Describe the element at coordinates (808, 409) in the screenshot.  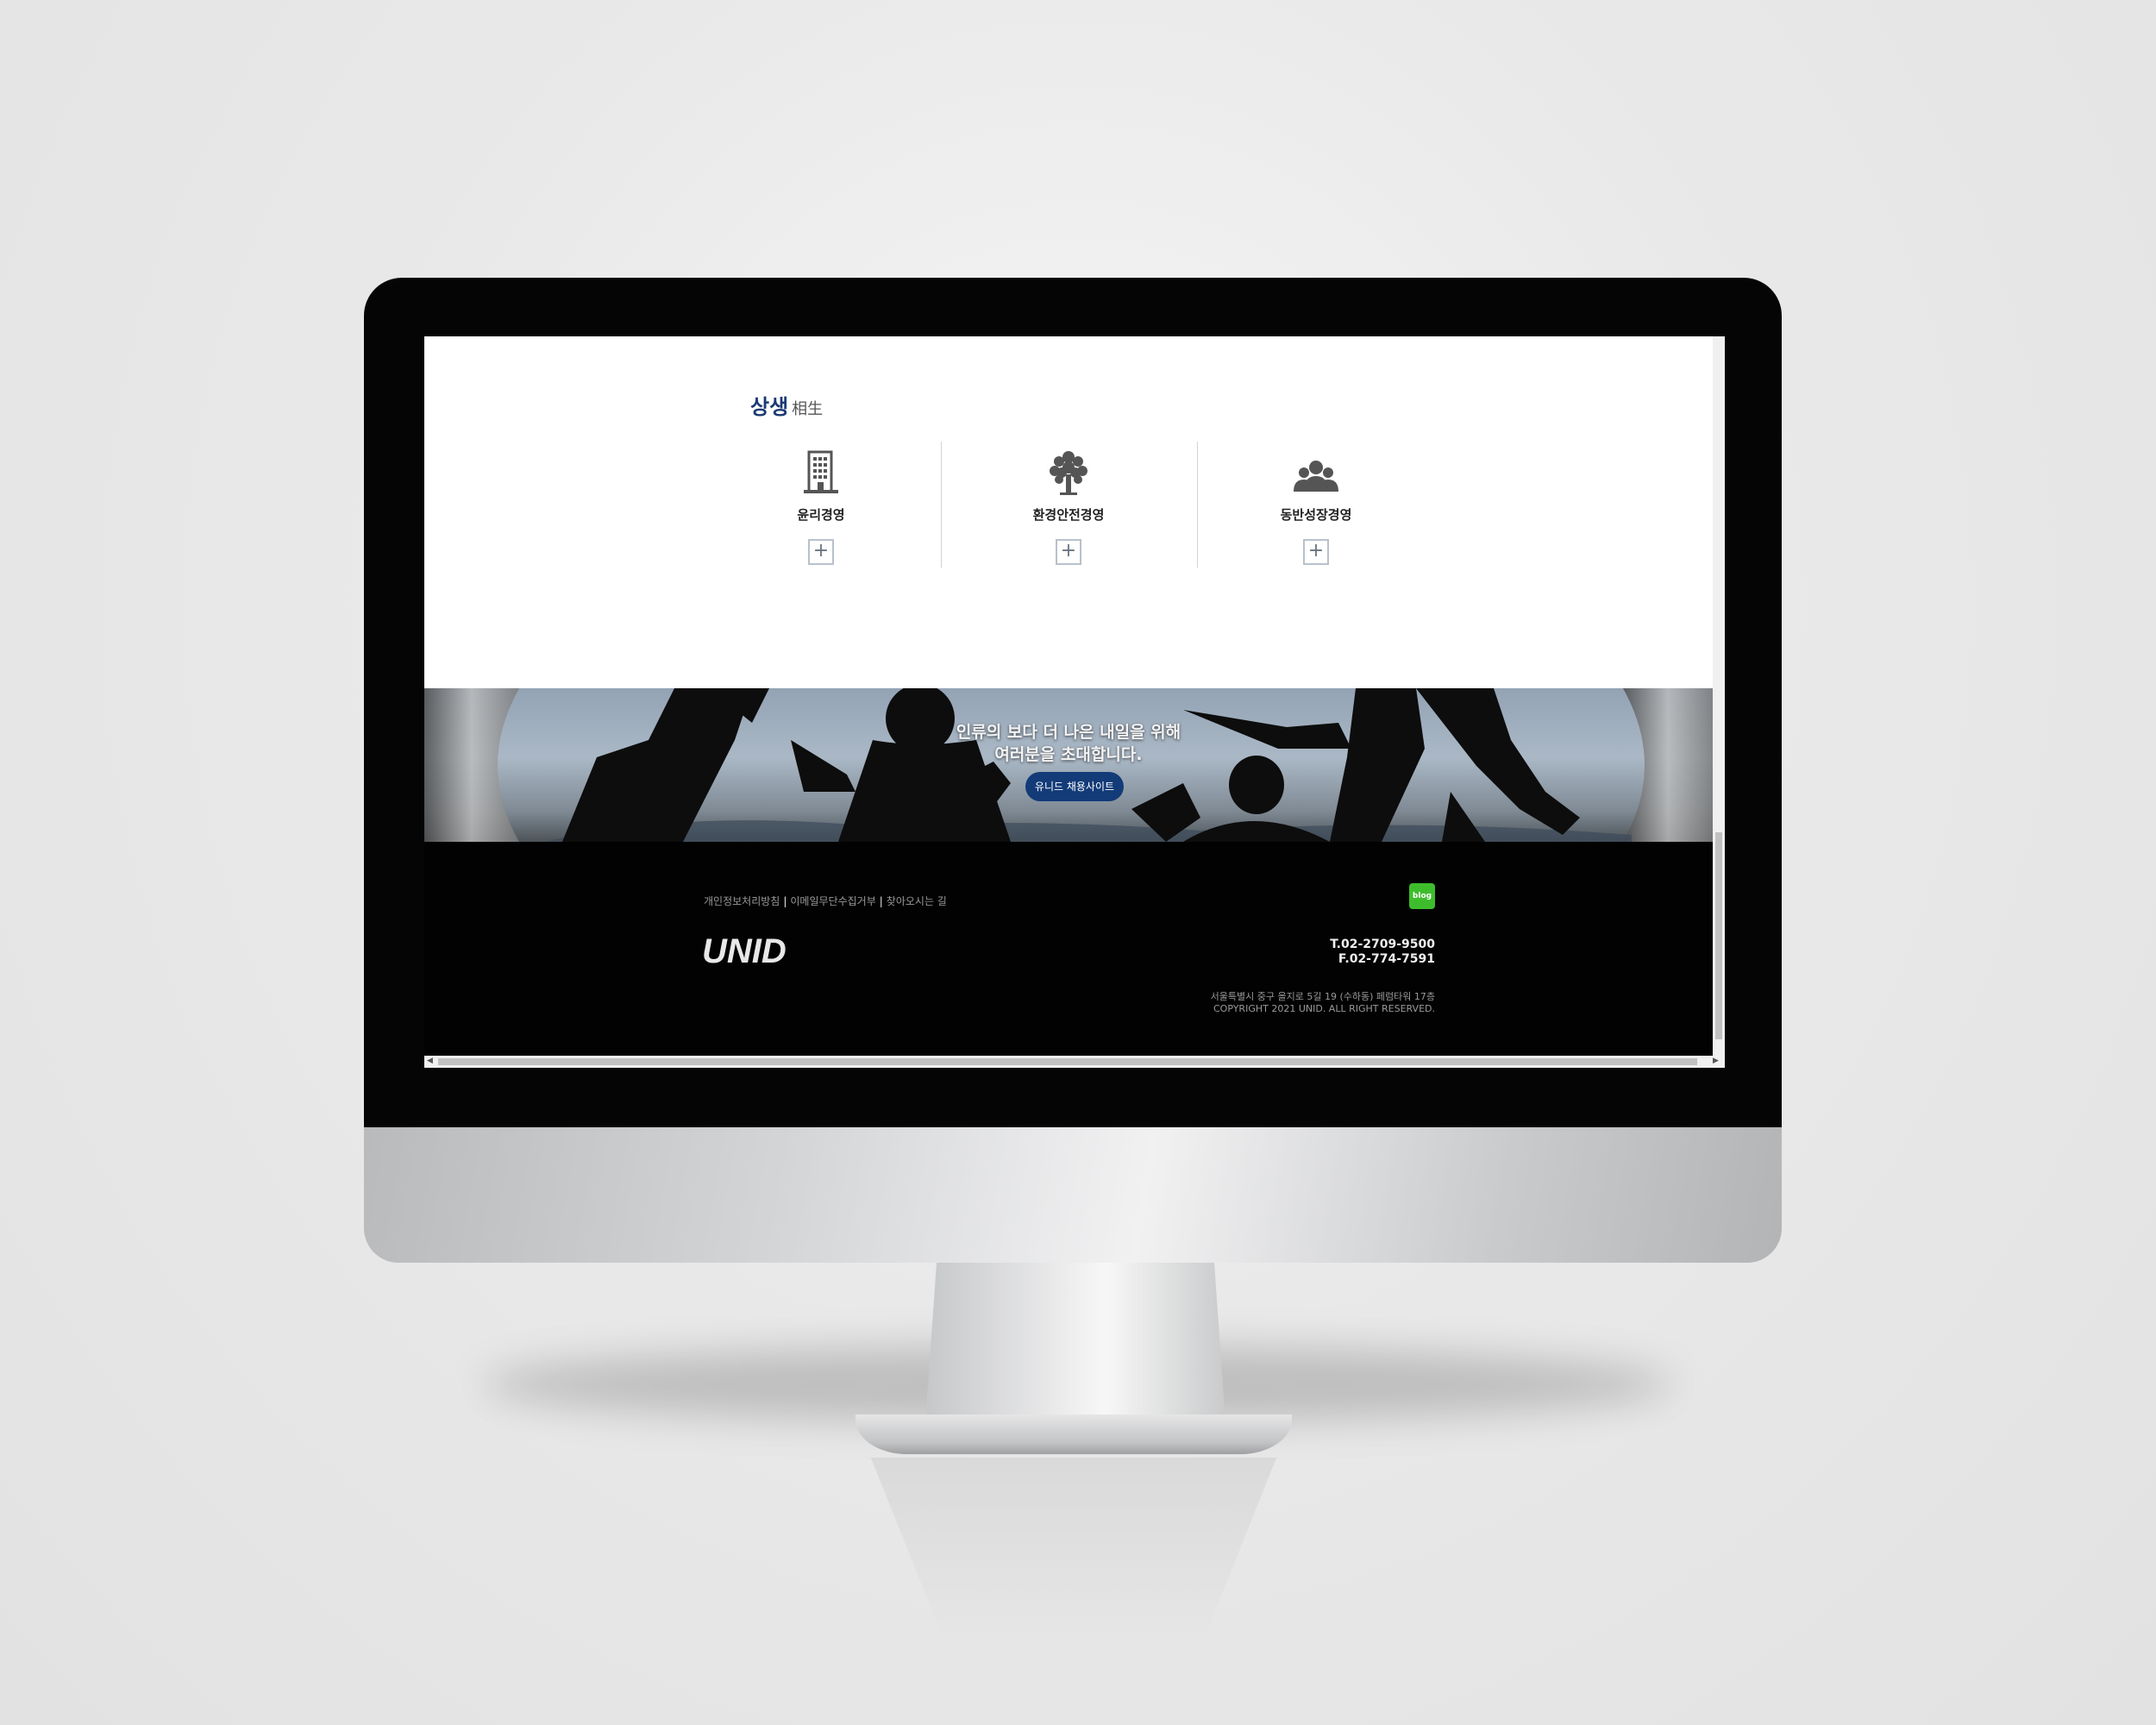
I see `section-title-hanja: 相生` at that location.